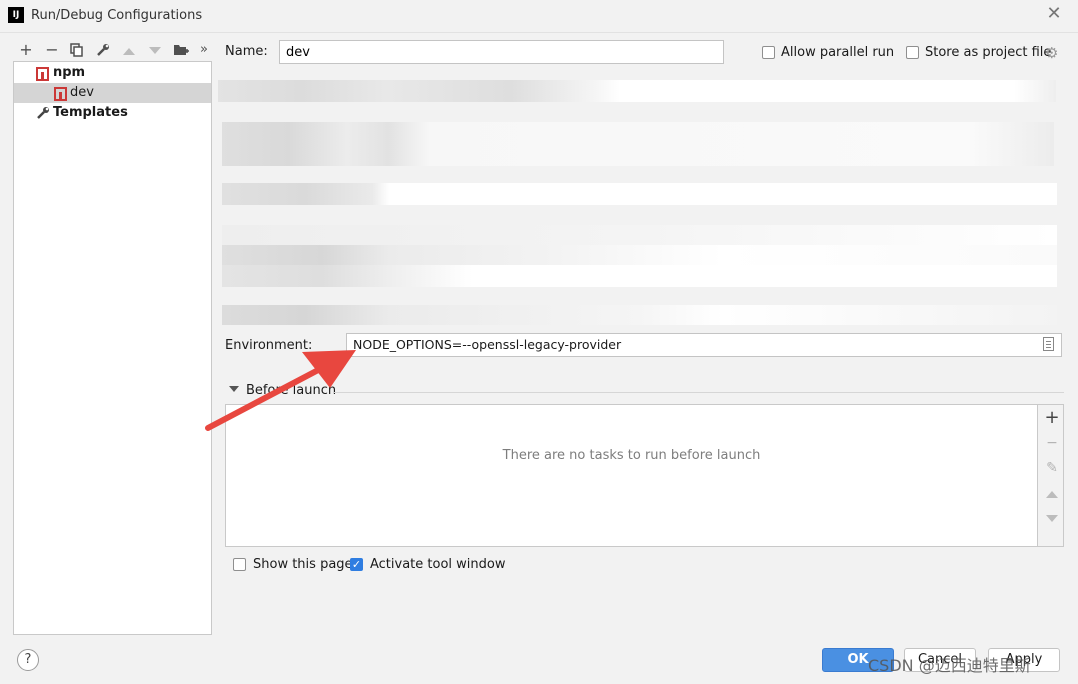 This screenshot has width=1078, height=684. What do you see at coordinates (112, 93) in the screenshot?
I see `tree-item-dev: dev` at bounding box center [112, 93].